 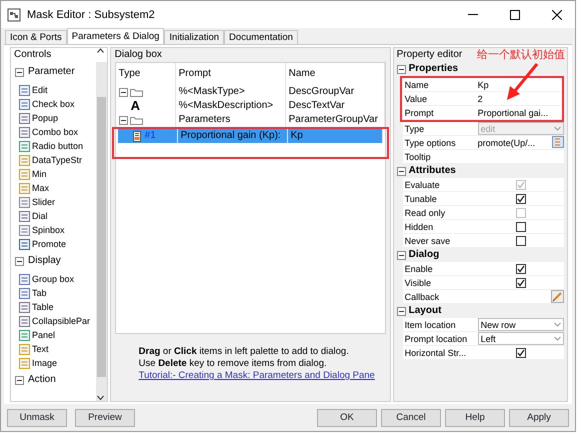 I want to click on palette-item: Min, so click(x=55, y=174).